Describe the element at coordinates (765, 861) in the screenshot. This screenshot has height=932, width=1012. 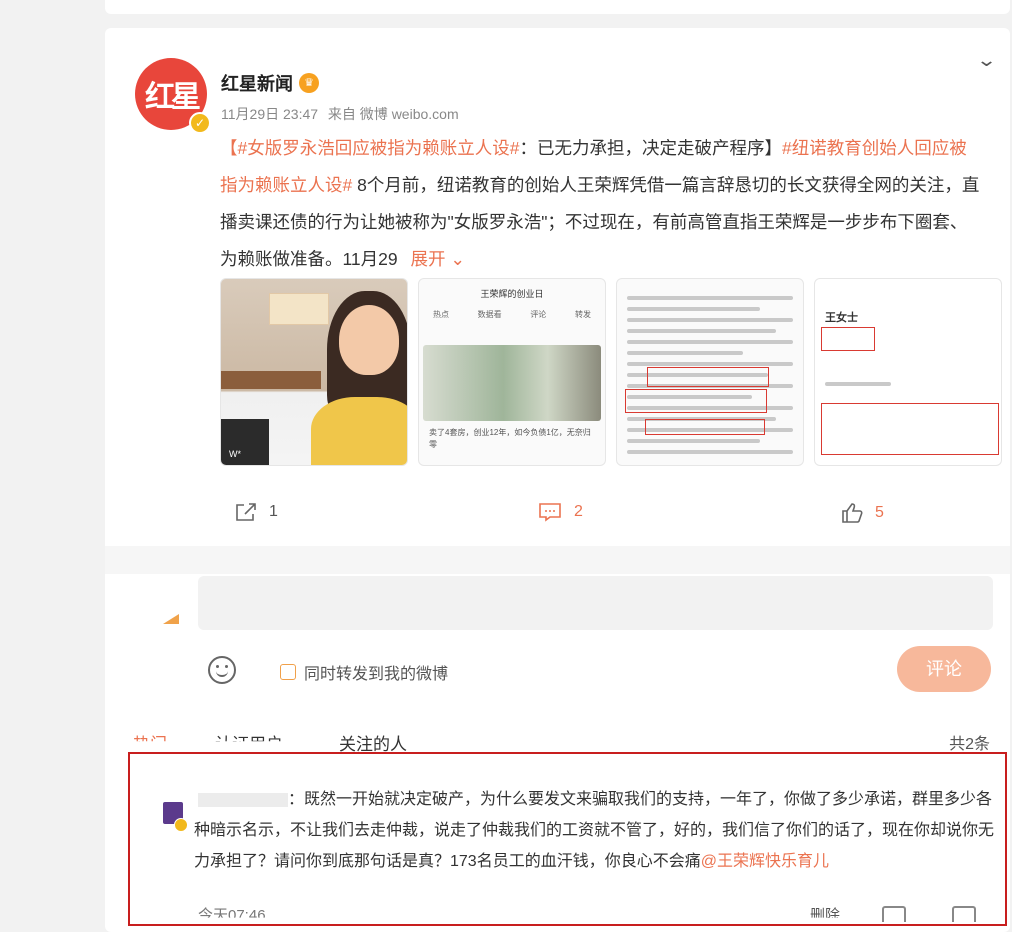
I see `mention-link: @王荣辉快乐育儿` at that location.